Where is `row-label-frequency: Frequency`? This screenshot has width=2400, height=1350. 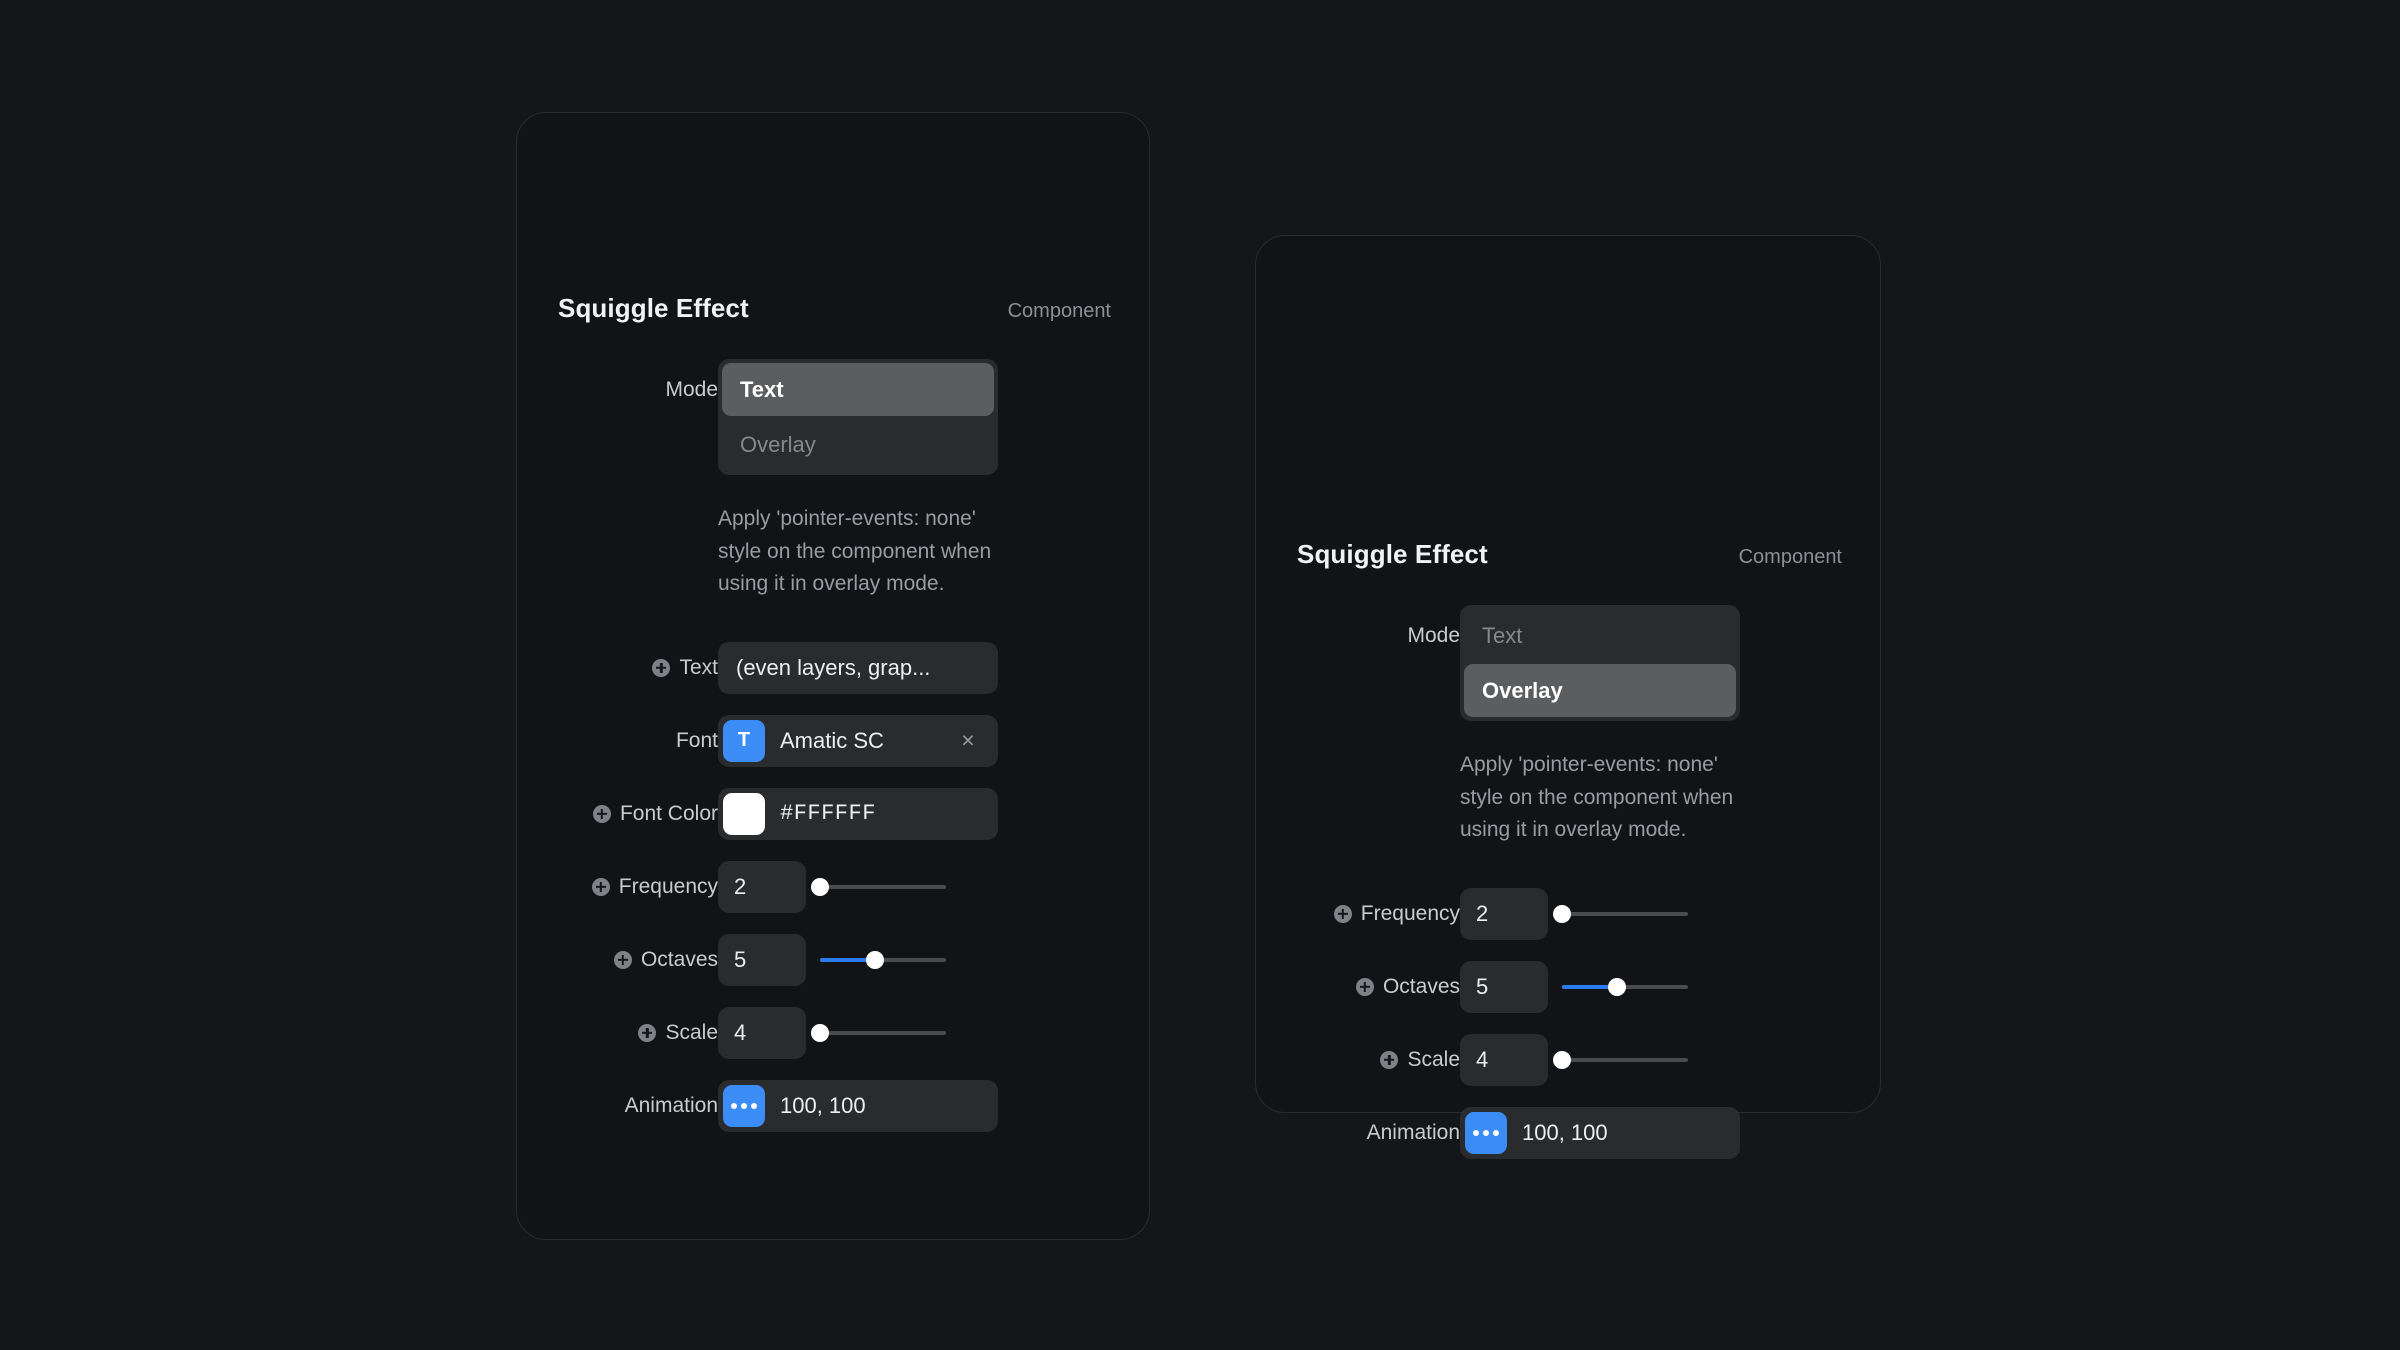 row-label-frequency: Frequency is located at coordinates (1378, 914).